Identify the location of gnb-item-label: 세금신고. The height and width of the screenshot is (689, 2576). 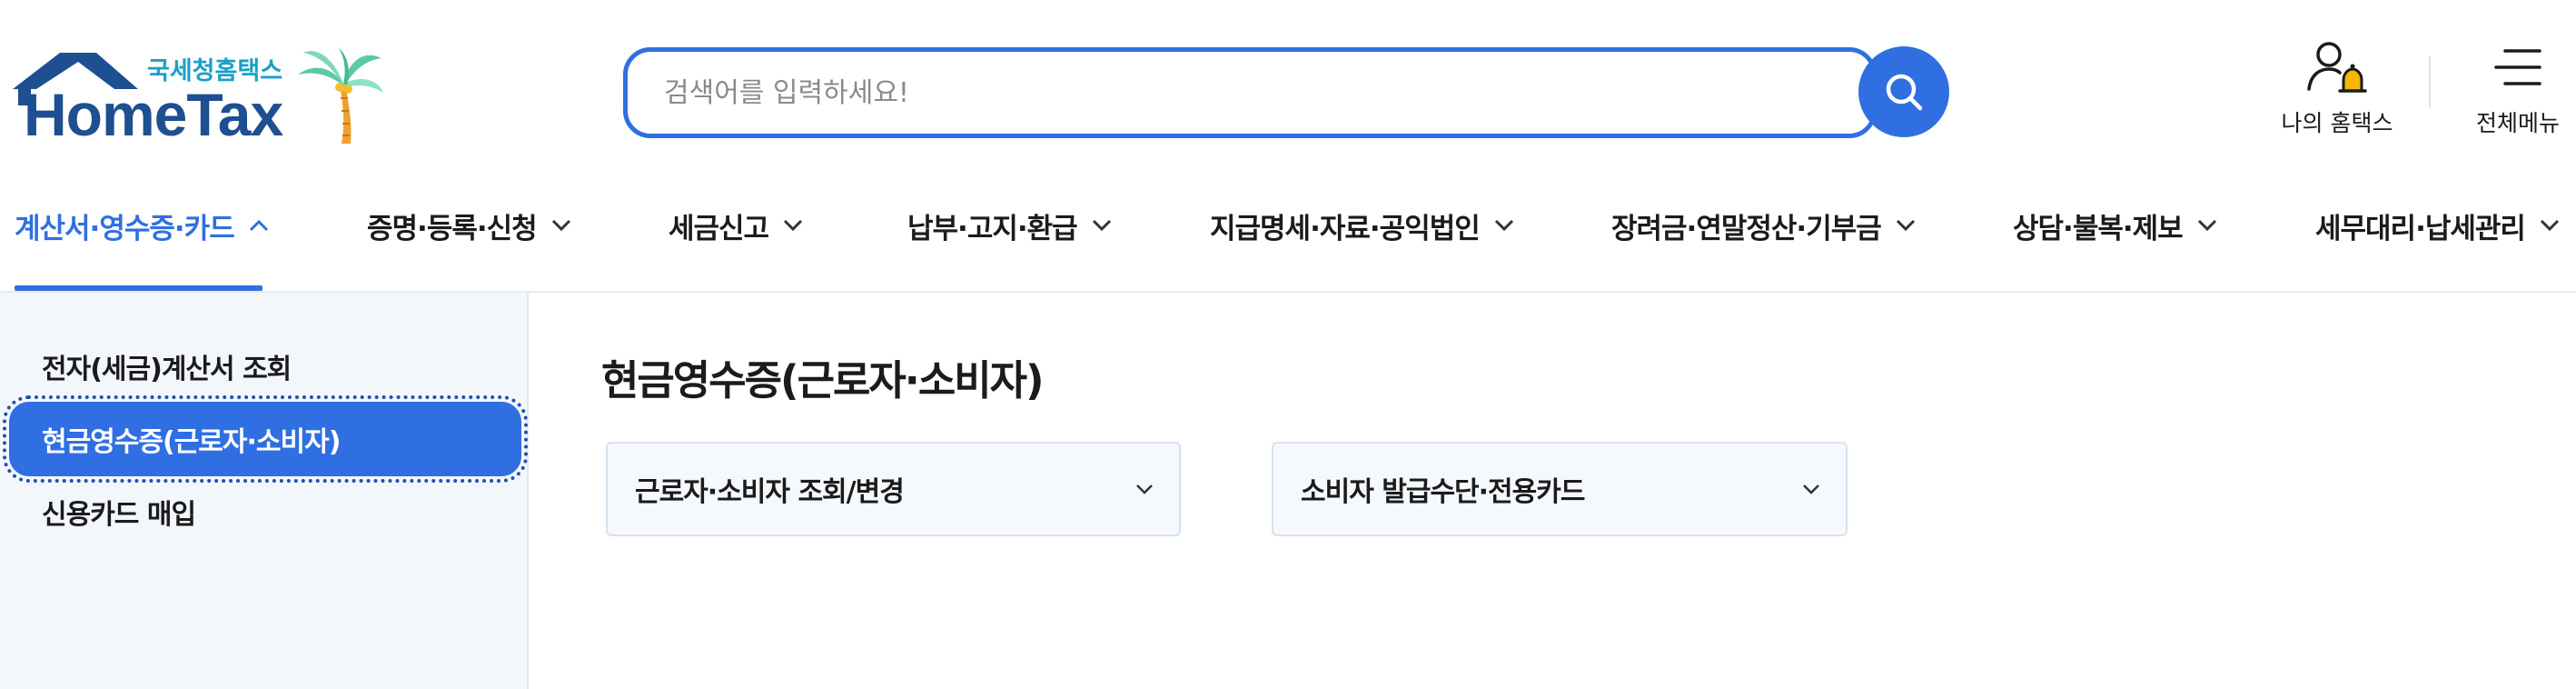
(719, 228).